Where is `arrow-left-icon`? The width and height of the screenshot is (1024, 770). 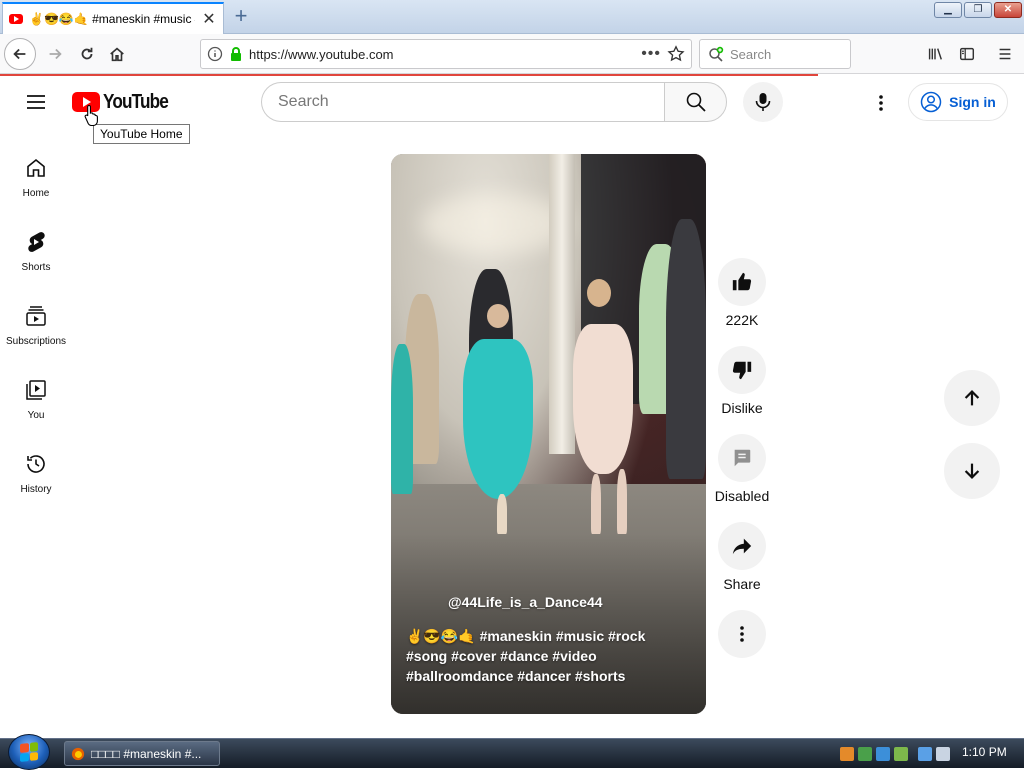
arrow-left-icon is located at coordinates (19, 54).